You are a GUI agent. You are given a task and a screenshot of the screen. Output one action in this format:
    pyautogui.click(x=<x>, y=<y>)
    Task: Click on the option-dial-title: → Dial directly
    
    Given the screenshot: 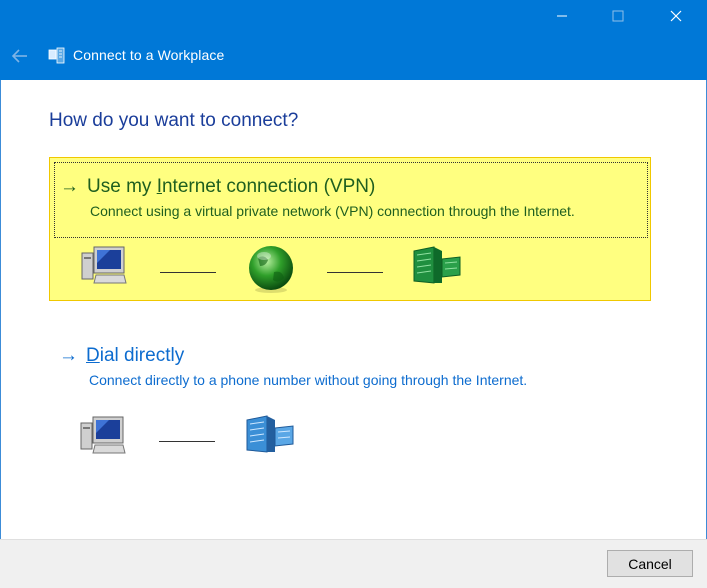 What is the action you would take?
    pyautogui.click(x=121, y=356)
    